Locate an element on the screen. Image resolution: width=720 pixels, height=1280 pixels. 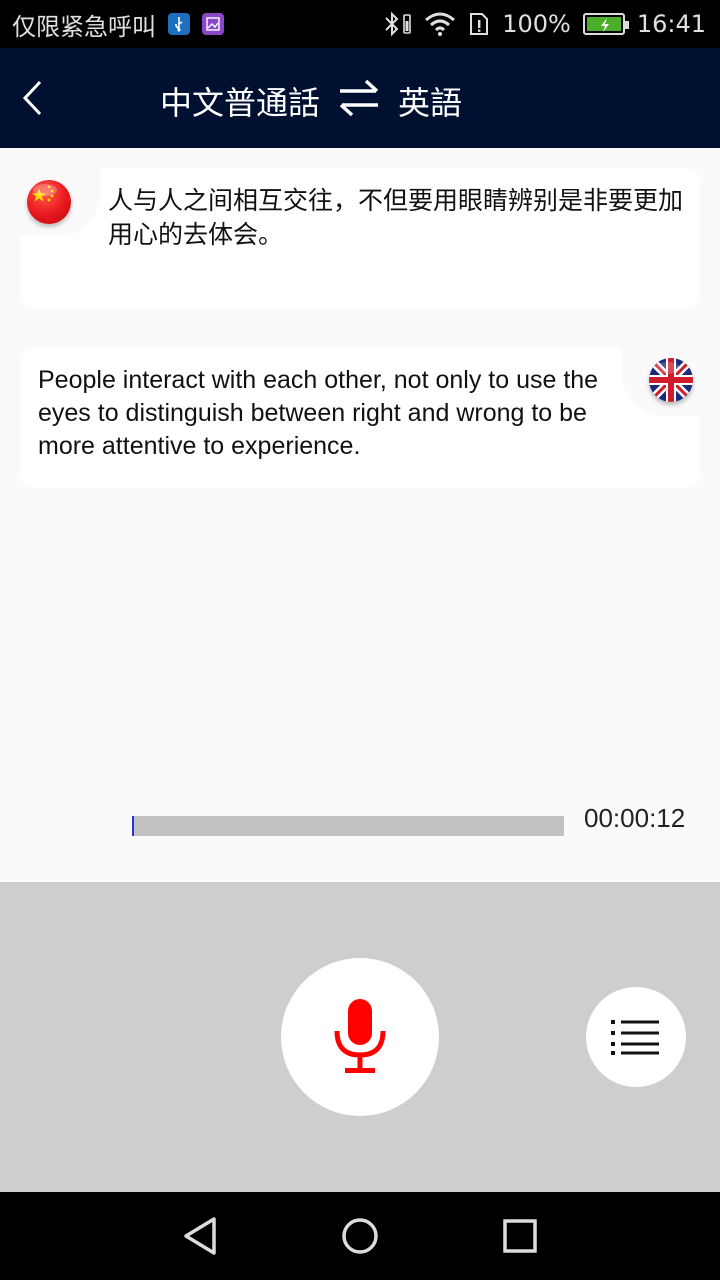
system-nav-bar is located at coordinates (360, 1236).